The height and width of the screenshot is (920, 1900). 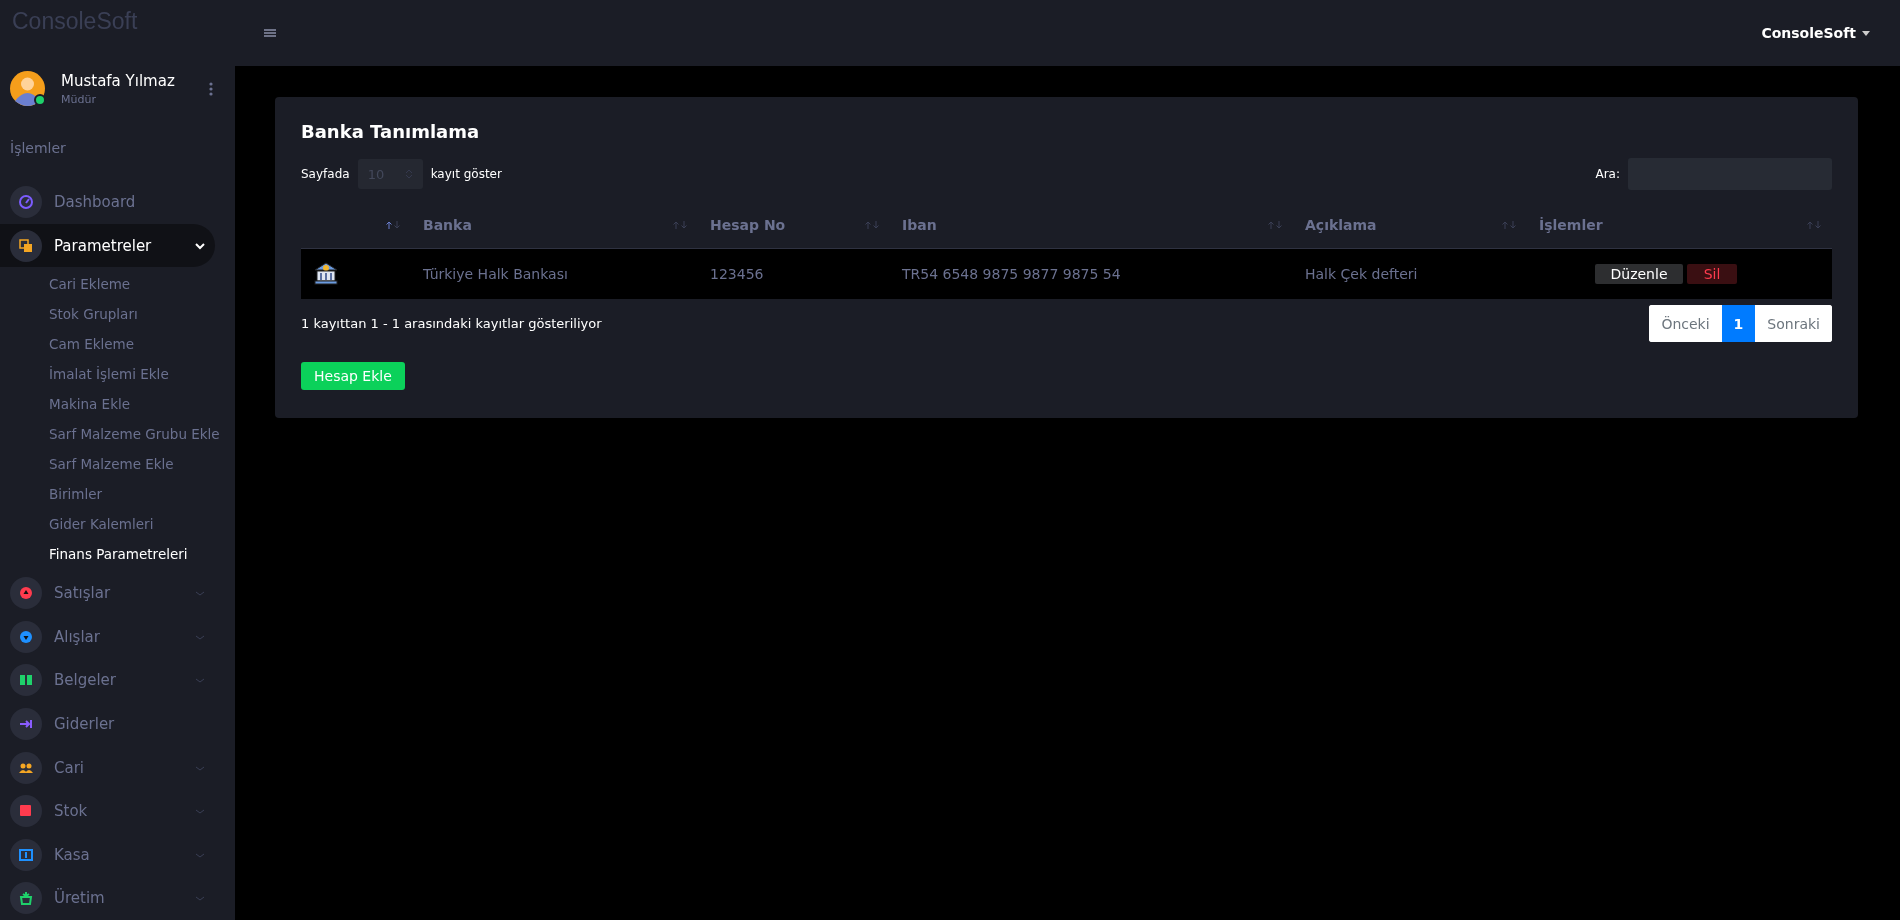 I want to click on menu-item: Belgeler, so click(x=107, y=680).